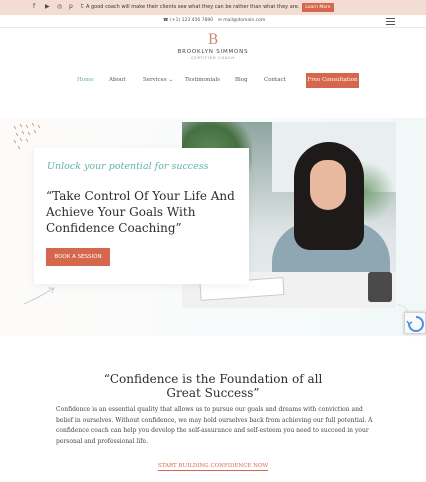 The width and height of the screenshot is (426, 482). What do you see at coordinates (202, 80) in the screenshot?
I see `nav-item-testimonials: Testimonials` at bounding box center [202, 80].